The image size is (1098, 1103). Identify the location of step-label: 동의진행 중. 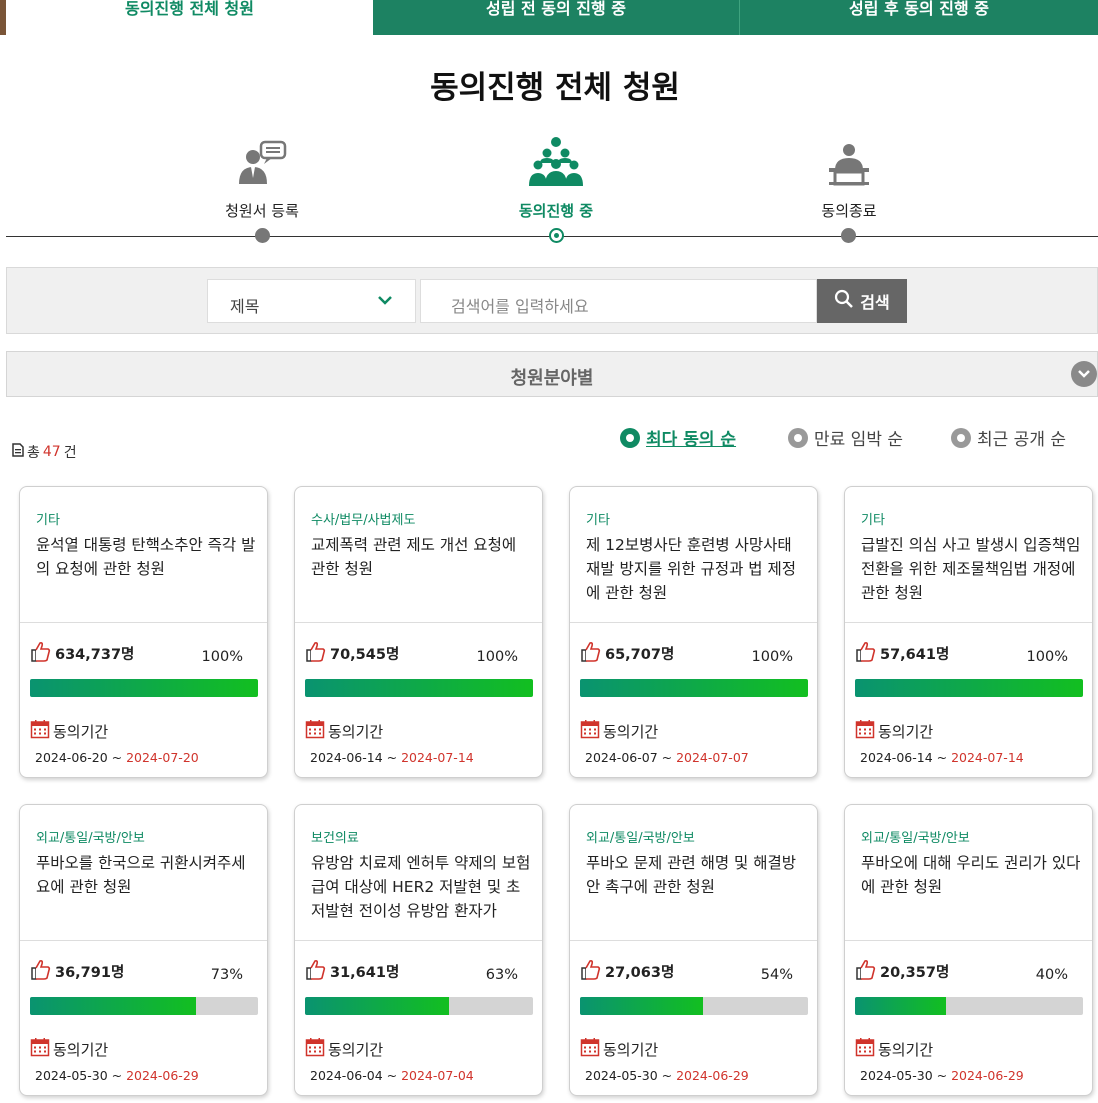
(556, 211).